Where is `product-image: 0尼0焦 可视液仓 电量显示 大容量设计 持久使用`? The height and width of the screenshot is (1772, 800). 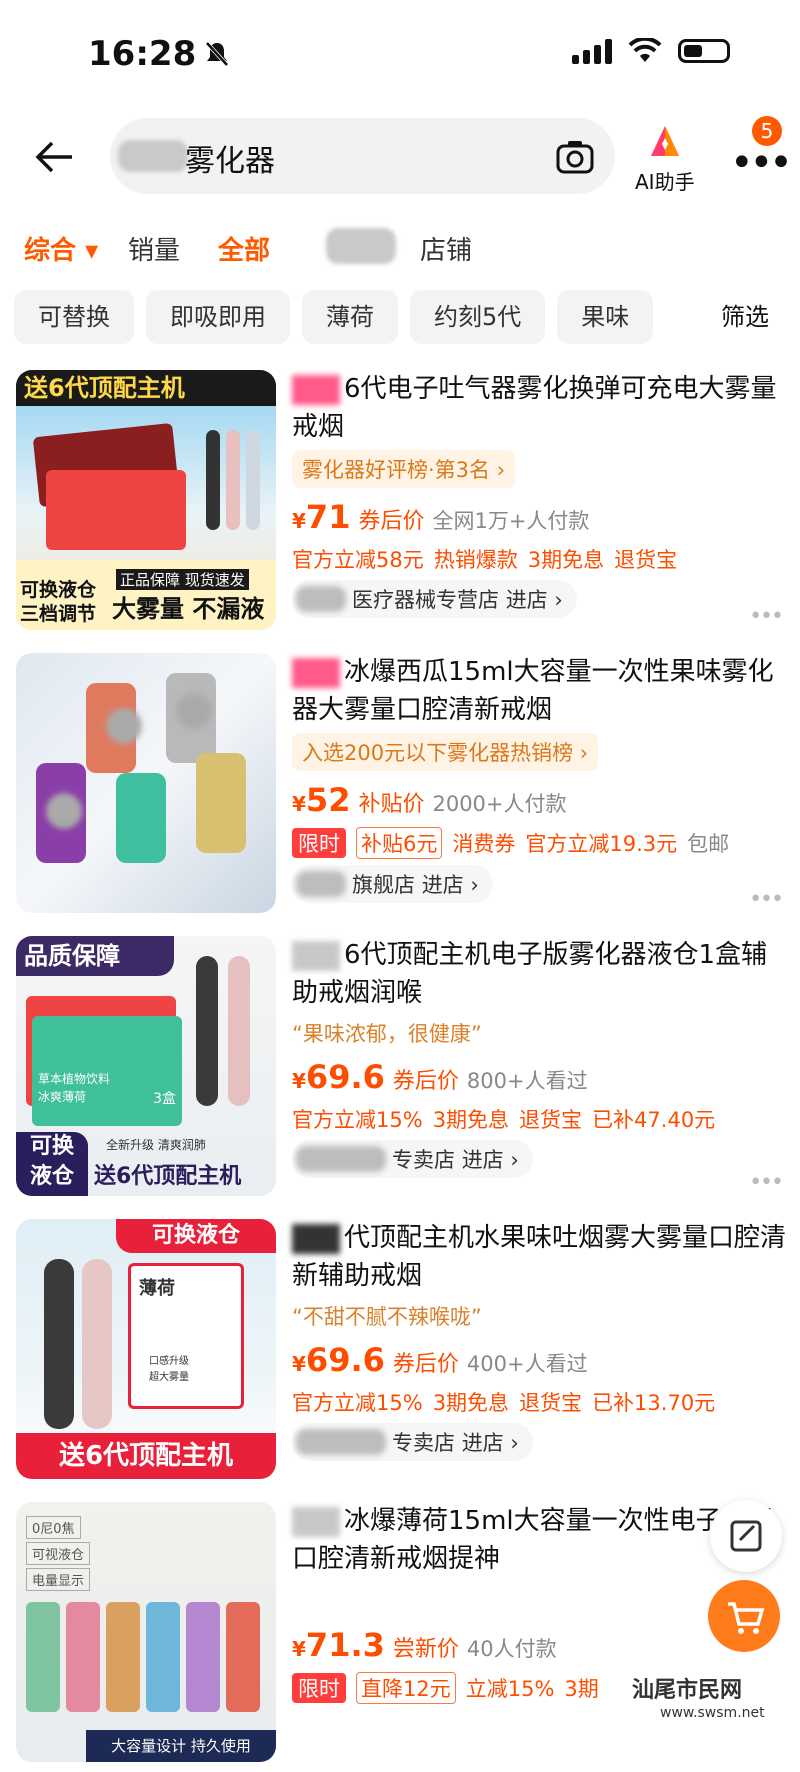
product-image: 0尼0焦 可视液仓 电量显示 大容量设计 持久使用 is located at coordinates (146, 1632).